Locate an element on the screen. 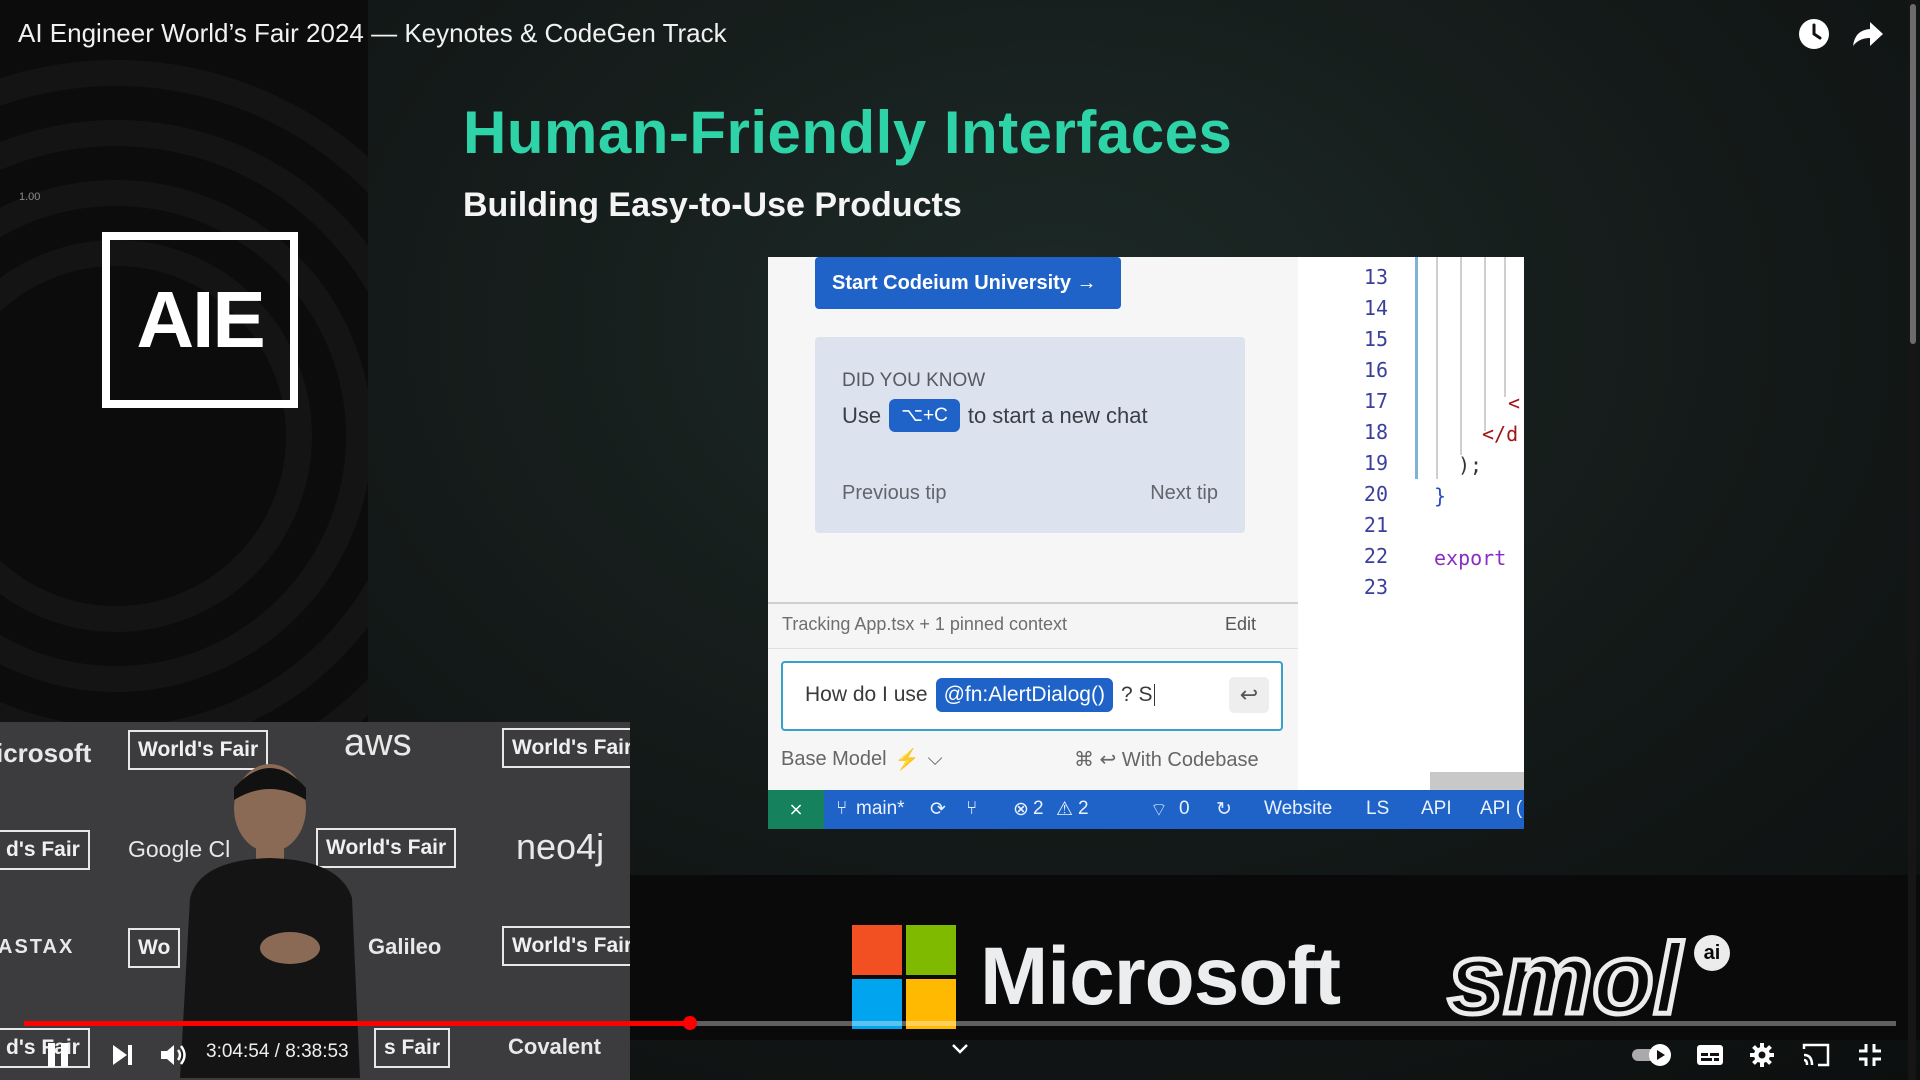 The image size is (1920, 1080). error-icon: ⊗ is located at coordinates (1021, 809).